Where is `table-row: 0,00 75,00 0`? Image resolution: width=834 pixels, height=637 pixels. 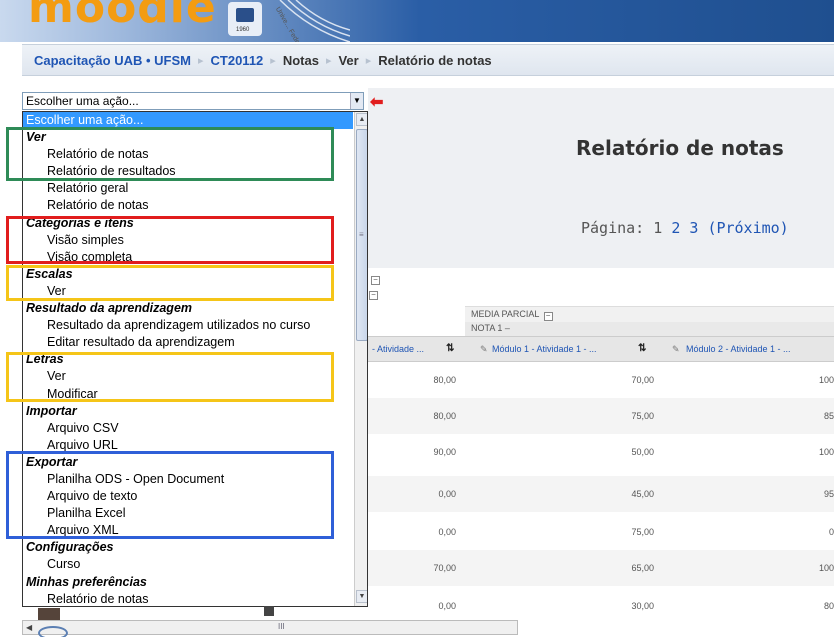 table-row: 0,00 75,00 0 is located at coordinates (601, 532).